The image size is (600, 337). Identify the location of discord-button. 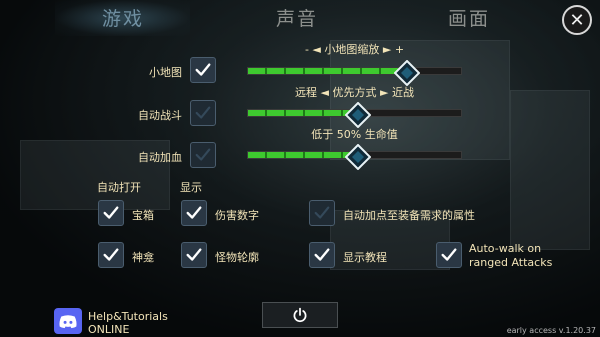
(68, 321).